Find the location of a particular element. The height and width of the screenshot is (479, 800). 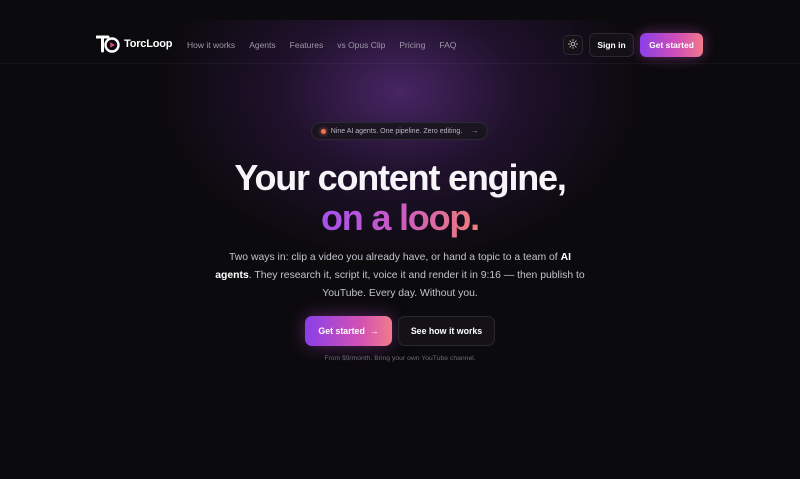

sign-in-button: Sign in is located at coordinates (611, 45).